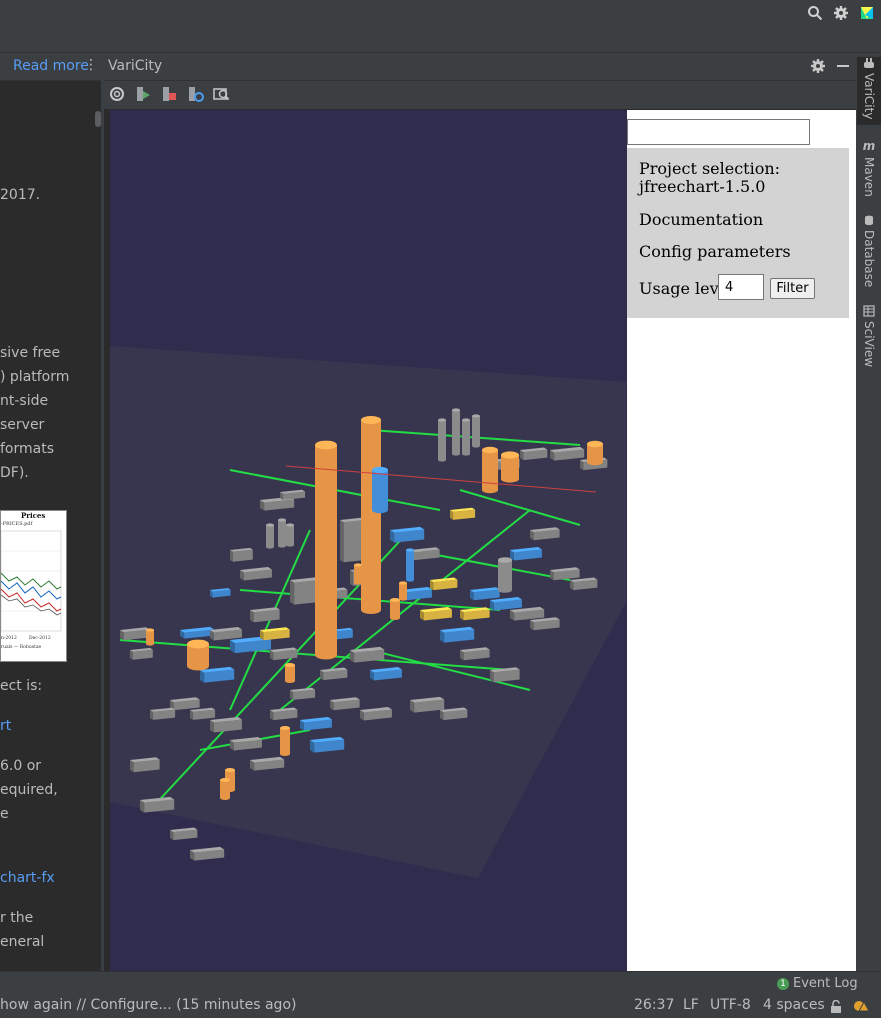 This screenshot has width=881, height=1018. I want to click on readme-text-line: DF)., so click(14, 473).